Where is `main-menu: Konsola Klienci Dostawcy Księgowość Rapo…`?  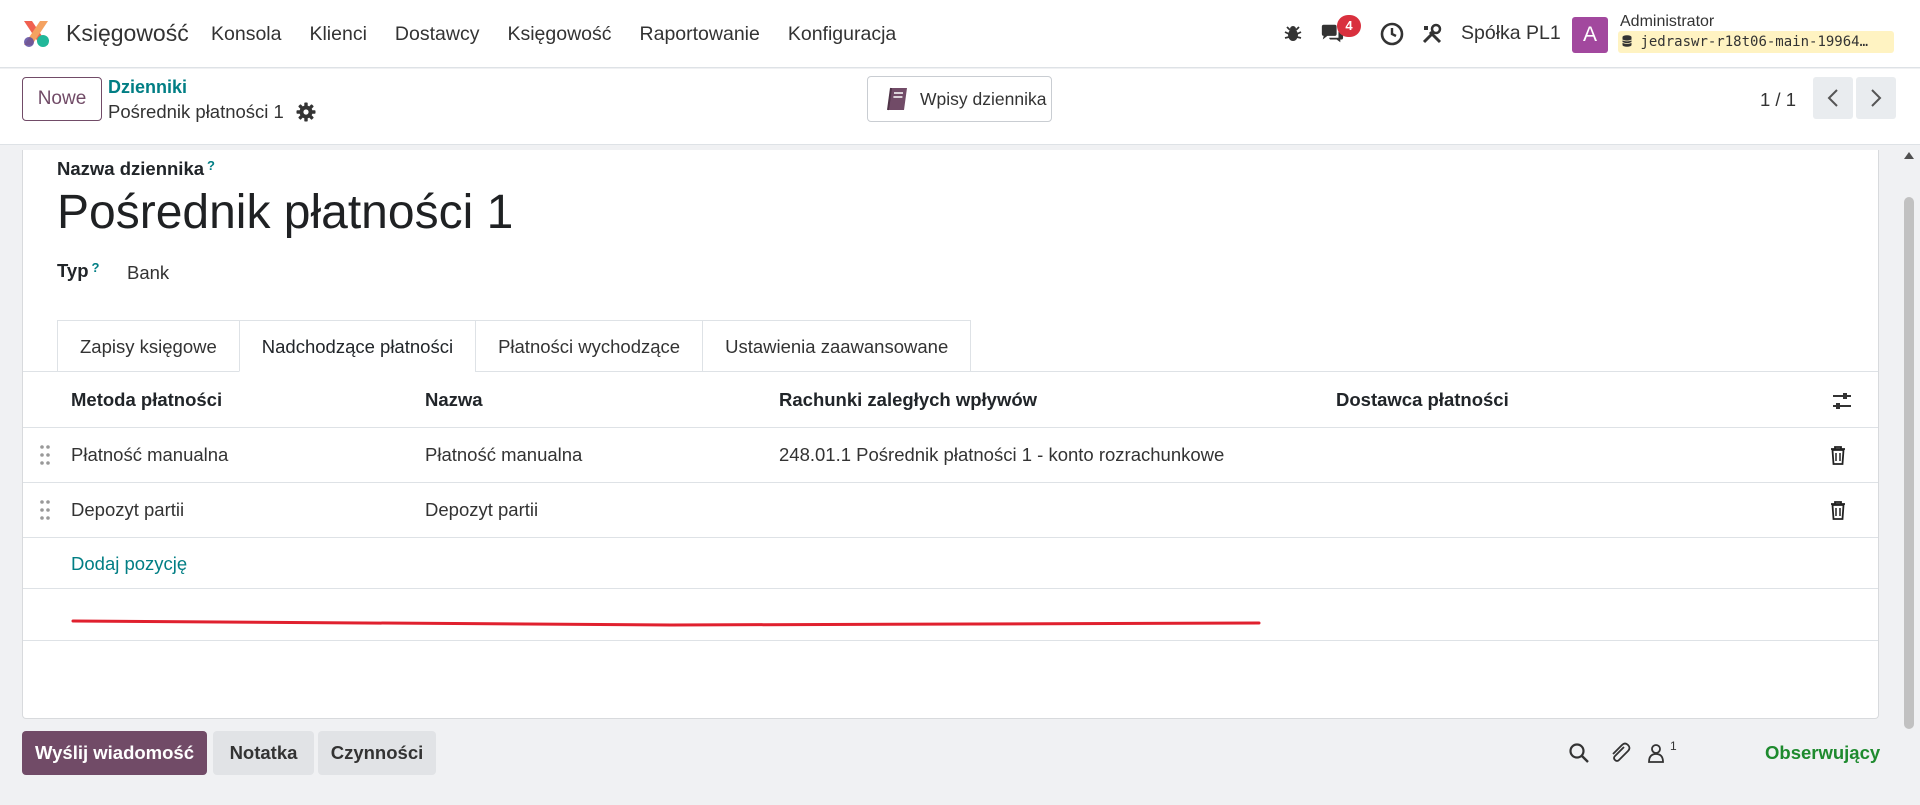 main-menu: Konsola Klienci Dostawcy Księgowość Rapo… is located at coordinates (567, 34).